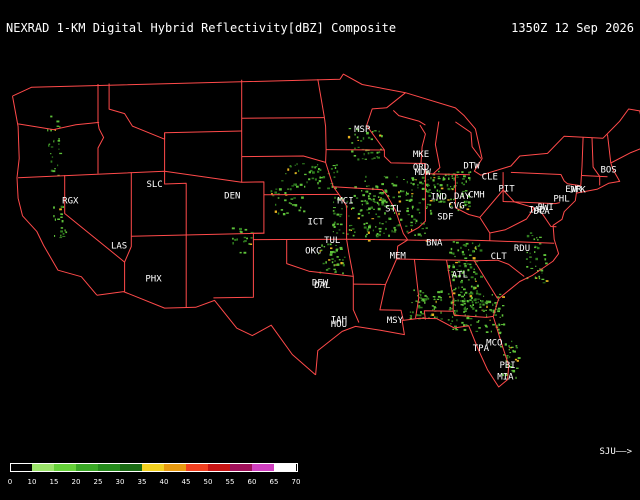 Image resolution: width=640 pixels, height=500 pixels. I want to click on city-label-pbi: PBI, so click(507, 366).